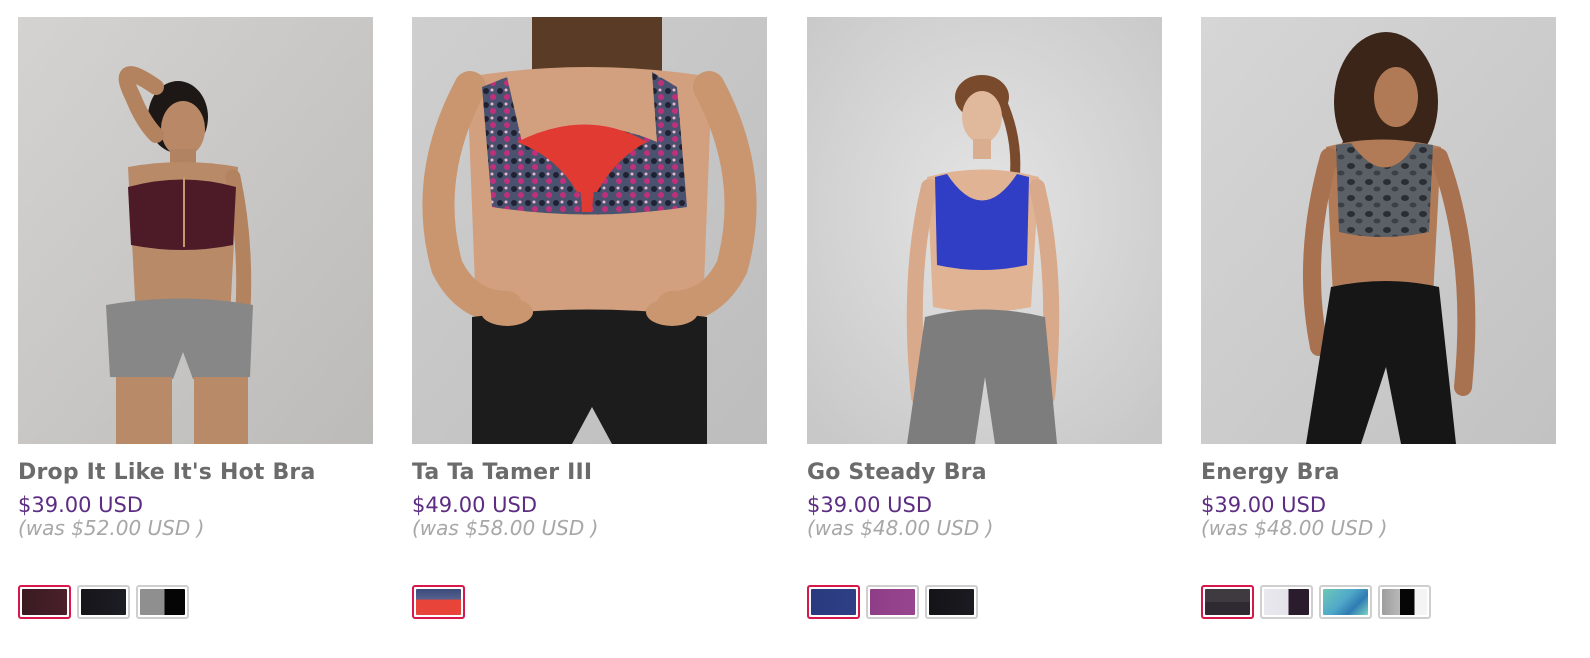  Describe the element at coordinates (475, 505) in the screenshot. I see `product-price: $49.00 USD` at that location.